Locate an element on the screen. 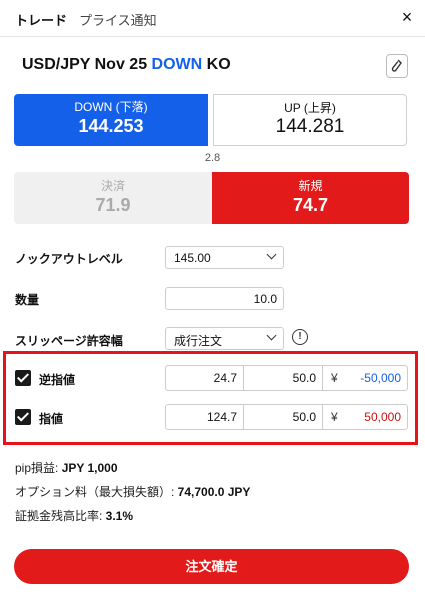 The image size is (425, 598). link-icon is located at coordinates (396, 65).